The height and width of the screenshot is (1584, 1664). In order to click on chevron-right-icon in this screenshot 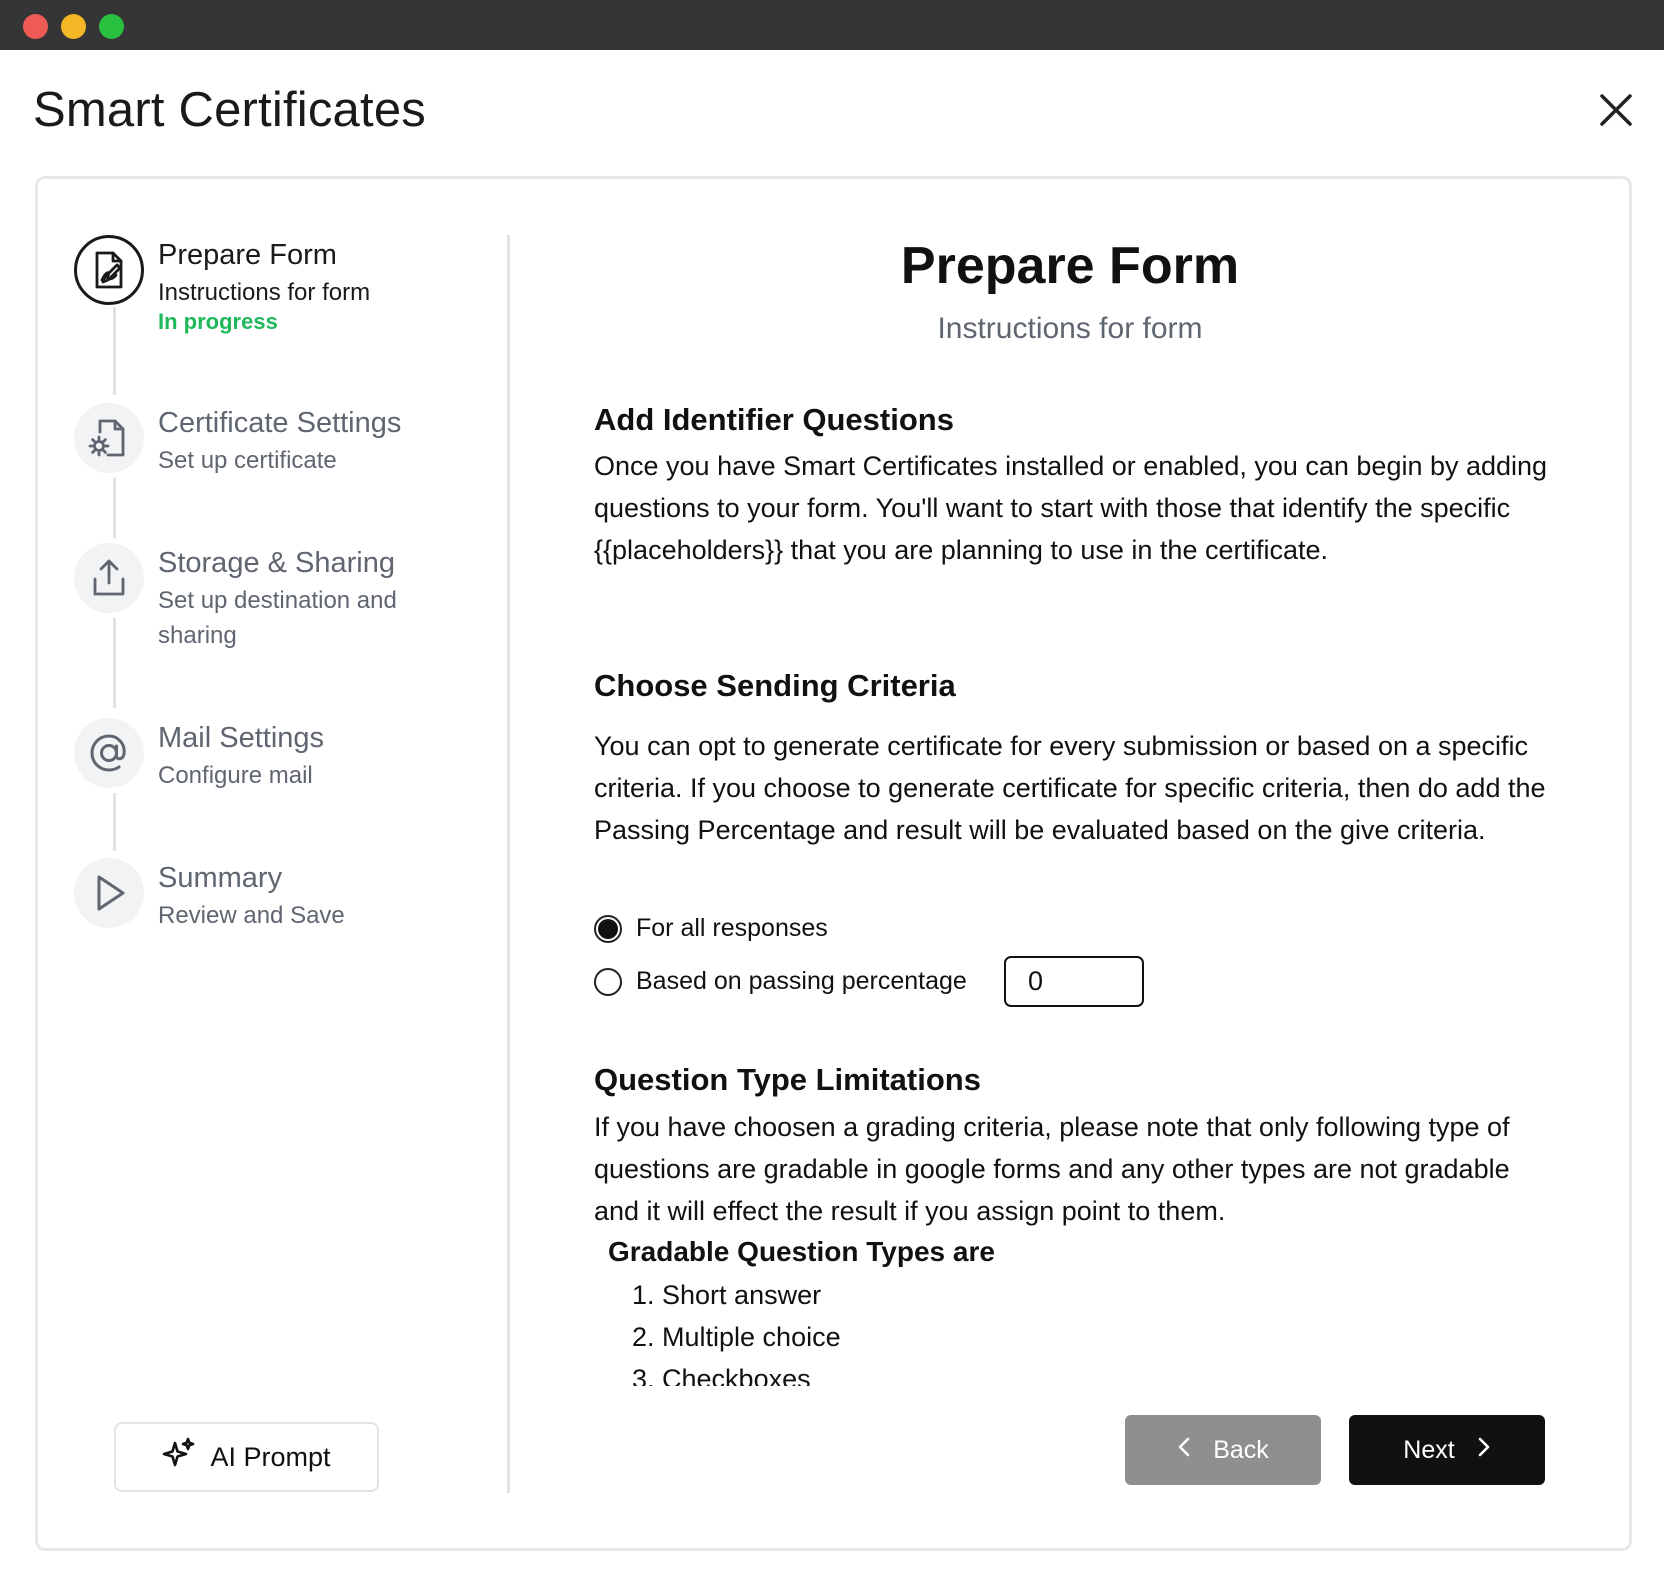, I will do `click(1484, 1450)`.